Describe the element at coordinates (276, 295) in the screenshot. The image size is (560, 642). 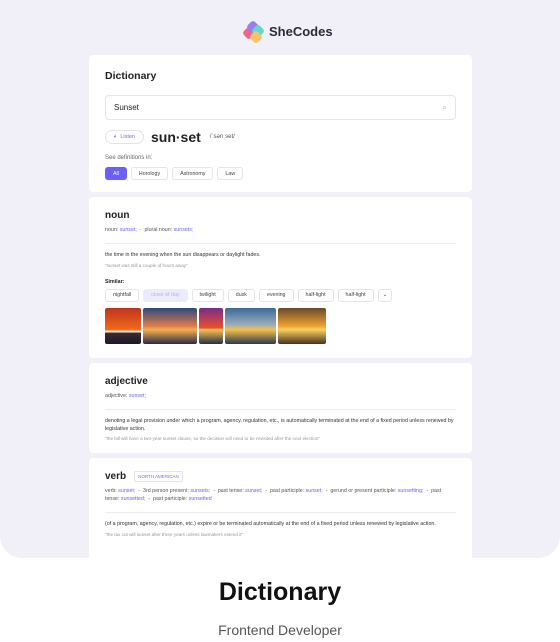
I see `similar-chip: evening` at that location.